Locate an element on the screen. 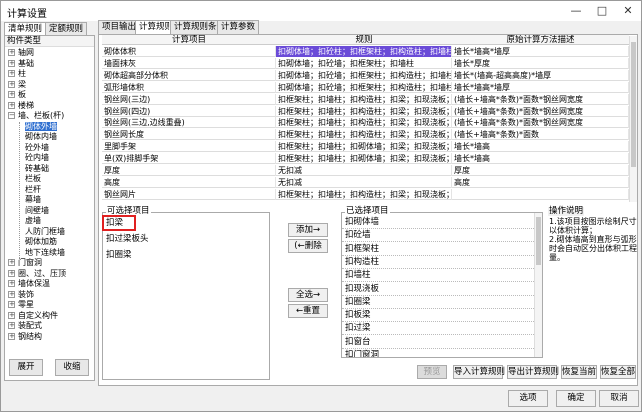 This screenshot has height=412, width=642. tree-item: 基础 is located at coordinates (26, 63).